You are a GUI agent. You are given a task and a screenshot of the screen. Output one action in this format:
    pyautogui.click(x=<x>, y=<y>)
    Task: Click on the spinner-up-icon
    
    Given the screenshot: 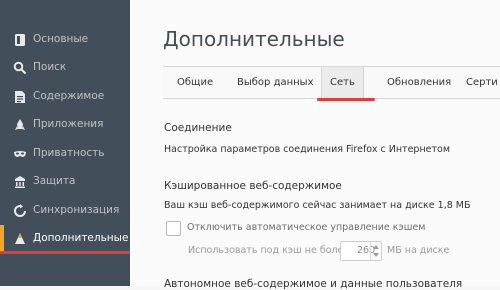 What is the action you would take?
    pyautogui.click(x=376, y=247)
    